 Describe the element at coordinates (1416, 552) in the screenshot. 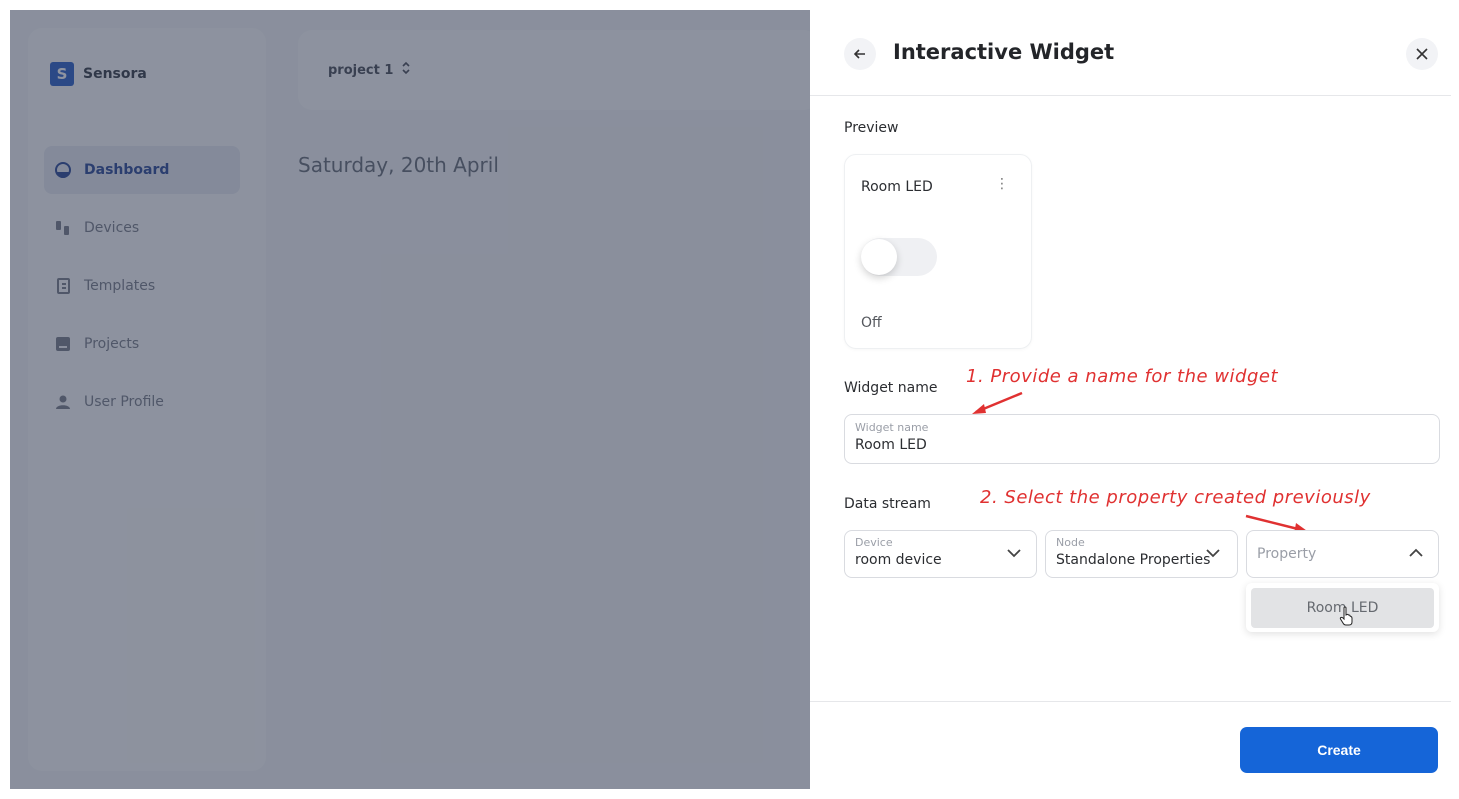

I see `chevron-up-icon` at that location.